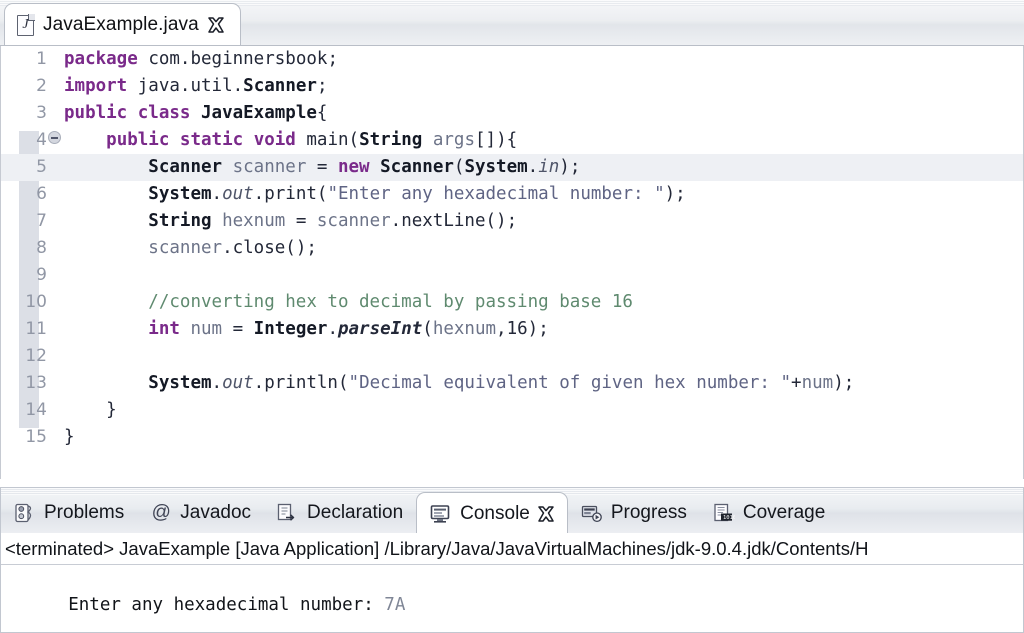  I want to click on line-number-8: 8, so click(41, 248).